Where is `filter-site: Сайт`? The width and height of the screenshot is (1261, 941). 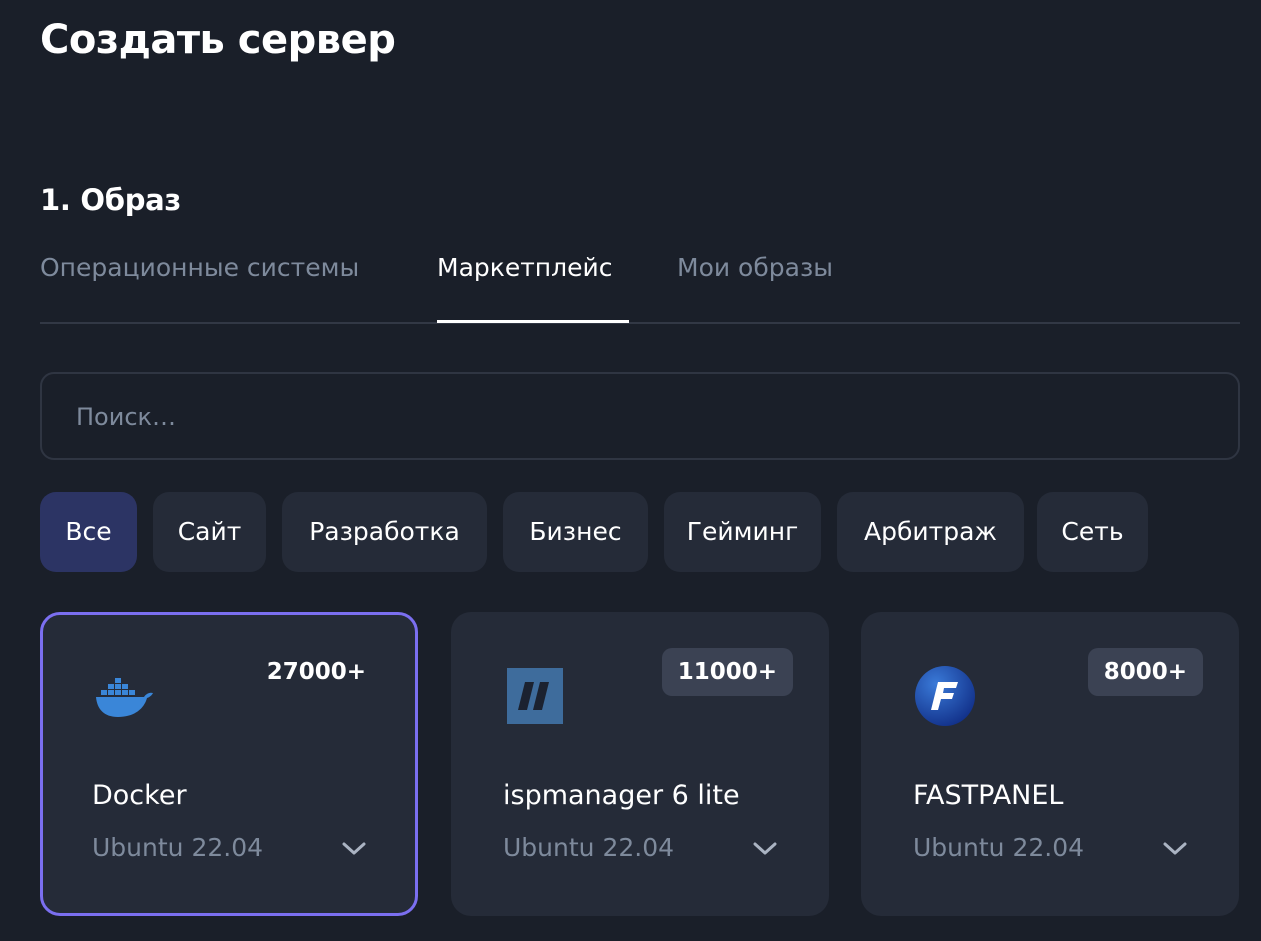 filter-site: Сайт is located at coordinates (209, 532).